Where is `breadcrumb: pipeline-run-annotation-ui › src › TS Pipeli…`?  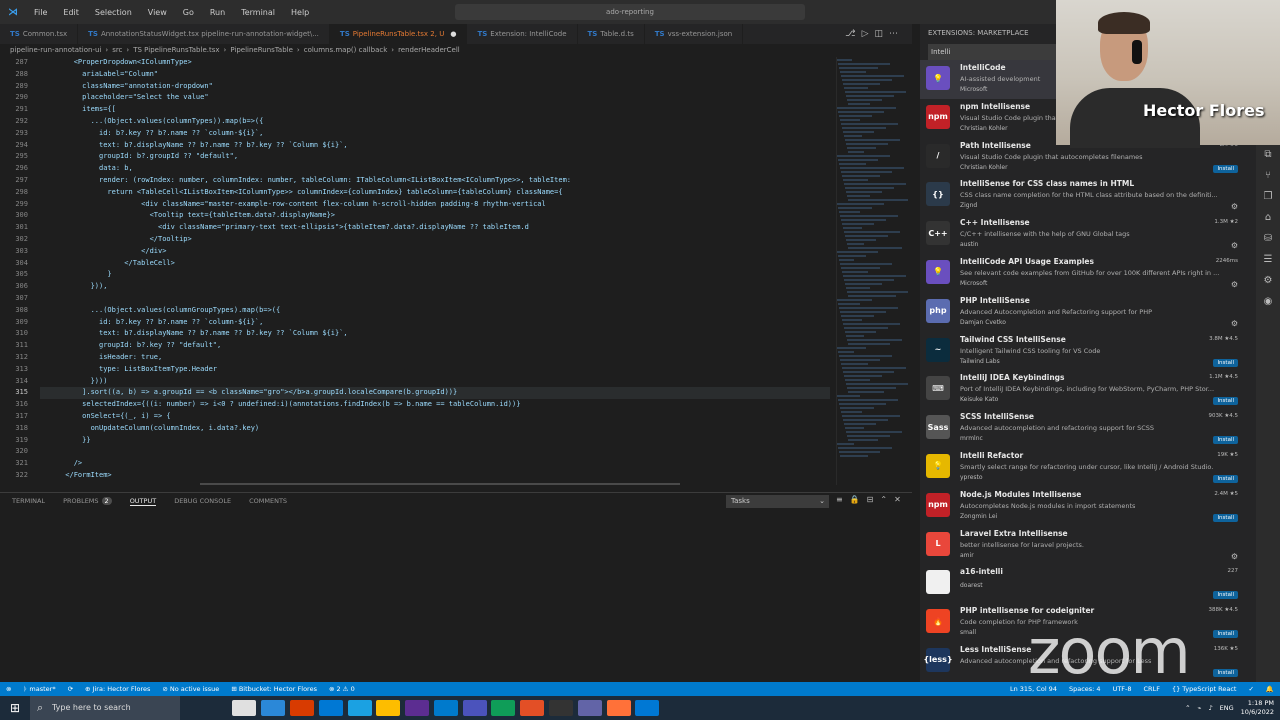 breadcrumb: pipeline-run-annotation-ui › src › TS Pipeli… is located at coordinates (456, 50).